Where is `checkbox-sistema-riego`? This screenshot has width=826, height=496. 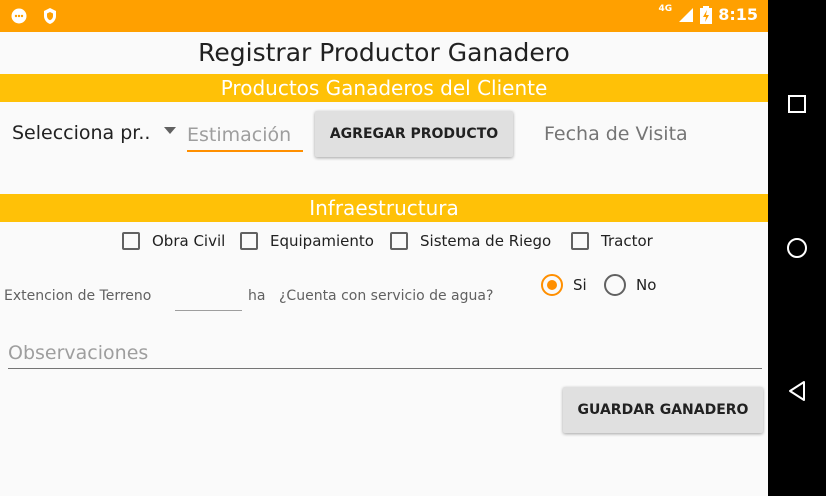 checkbox-sistema-riego is located at coordinates (399, 241).